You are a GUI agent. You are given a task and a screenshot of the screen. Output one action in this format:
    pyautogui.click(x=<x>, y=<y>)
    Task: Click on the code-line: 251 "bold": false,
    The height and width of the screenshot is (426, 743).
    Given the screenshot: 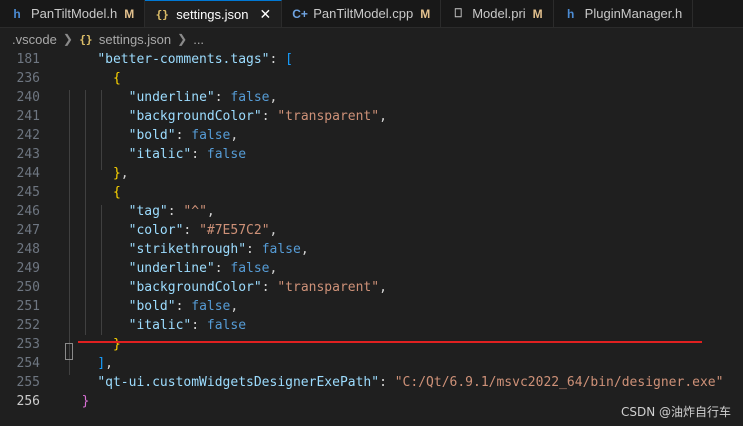 What is the action you would take?
    pyautogui.click(x=371, y=306)
    